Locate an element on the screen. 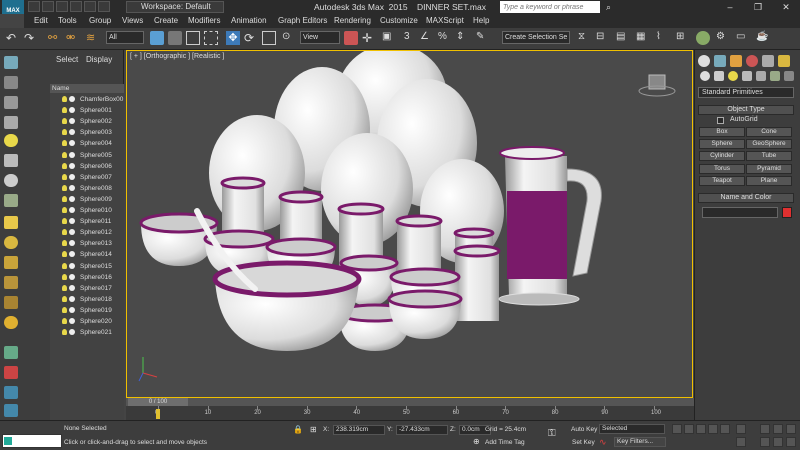  select-manipulate-icon: ✛ is located at coordinates (369, 38).